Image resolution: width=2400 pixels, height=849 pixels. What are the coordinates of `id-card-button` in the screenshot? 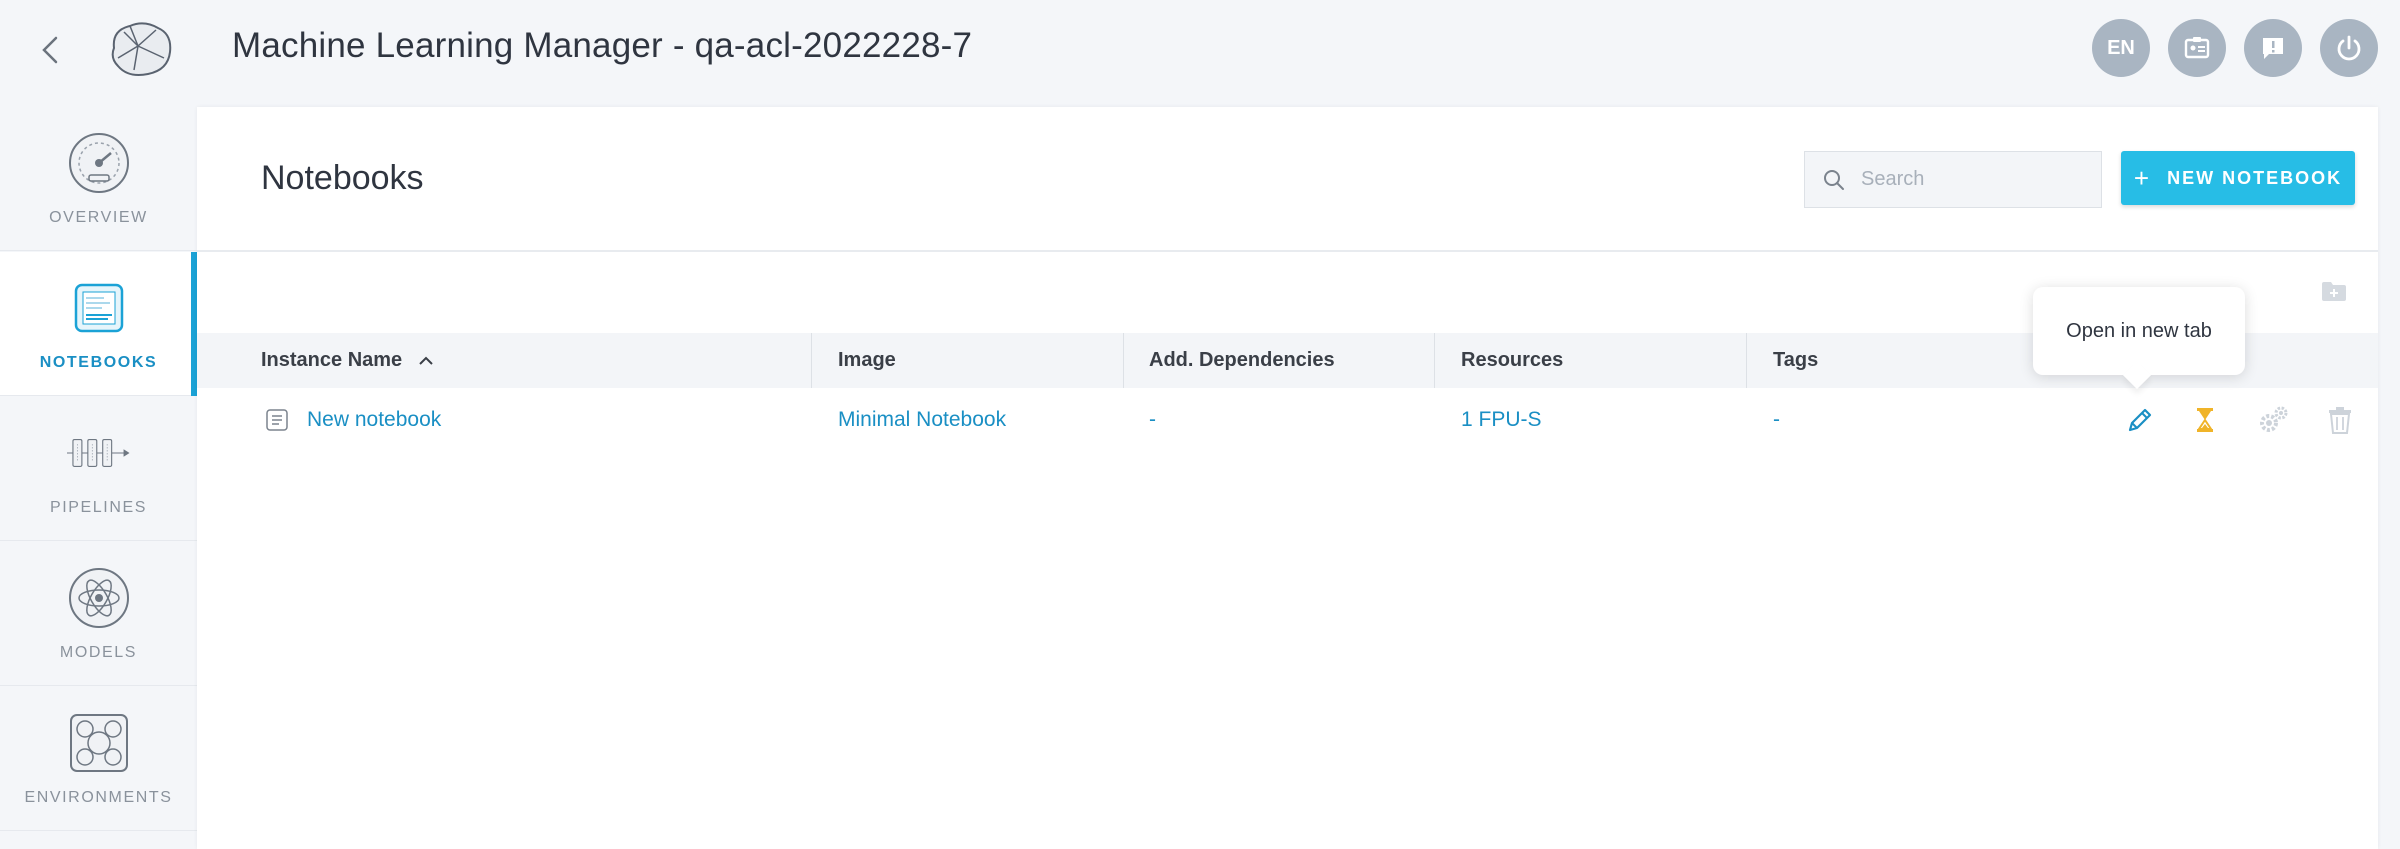 It's located at (2197, 48).